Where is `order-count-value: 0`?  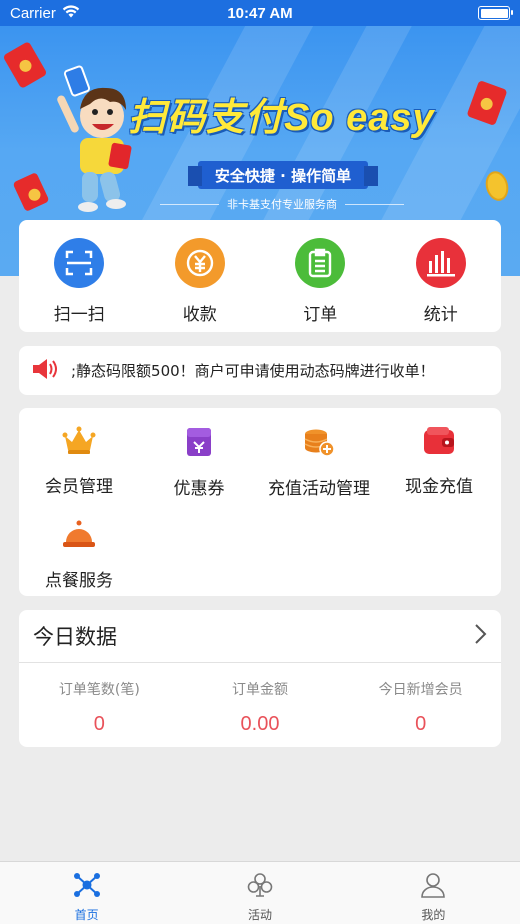 order-count-value: 0 is located at coordinates (99, 724).